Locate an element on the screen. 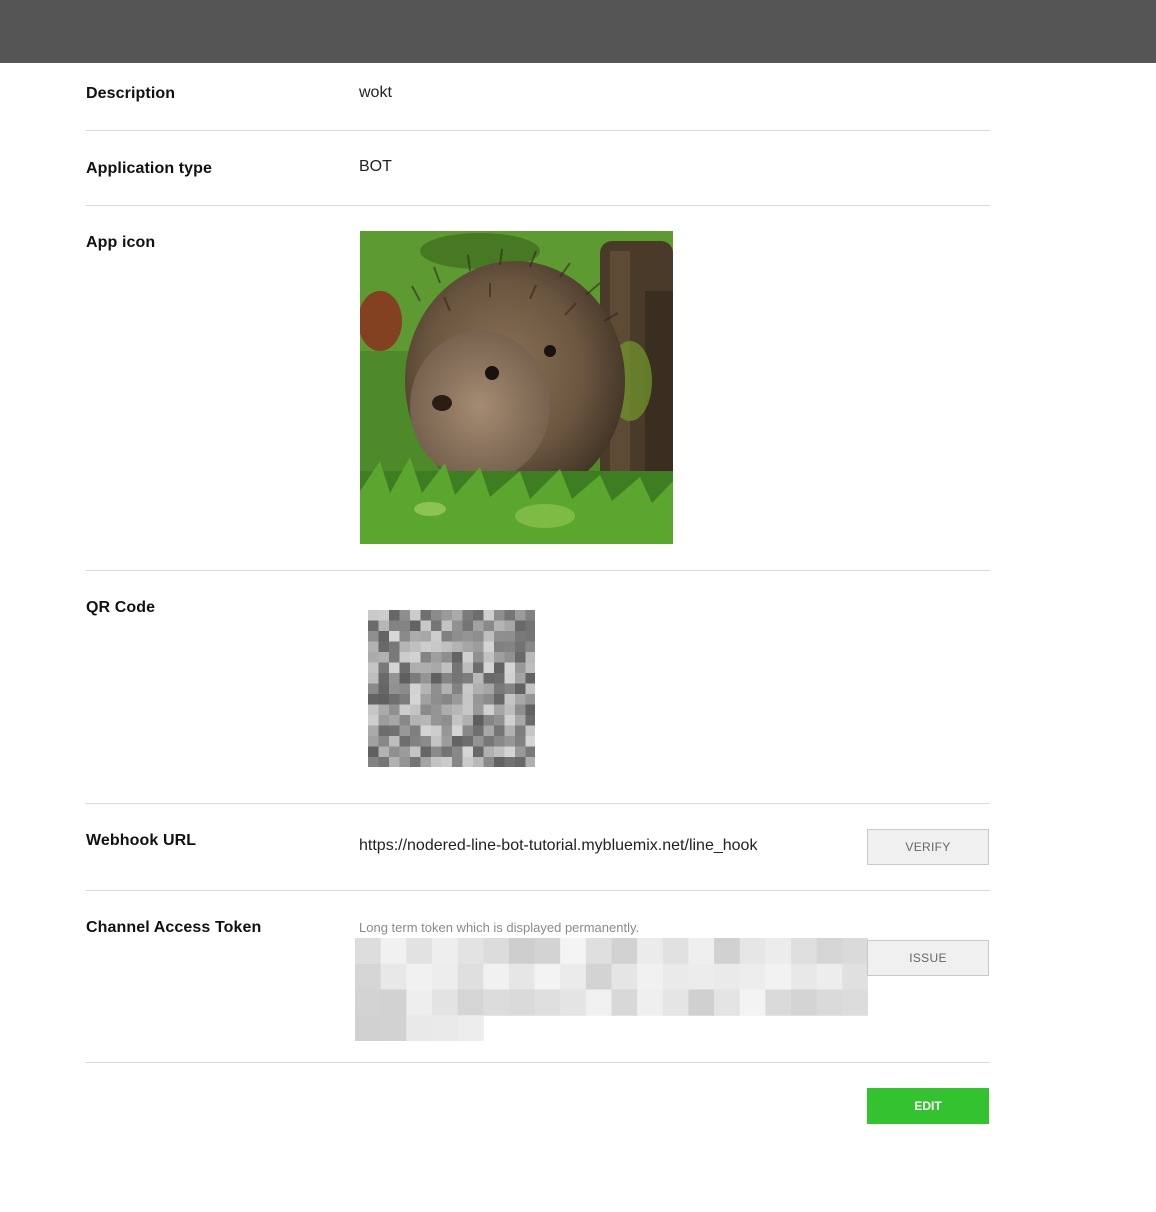 The height and width of the screenshot is (1212, 1156). application-type-value: BOT is located at coordinates (375, 166).